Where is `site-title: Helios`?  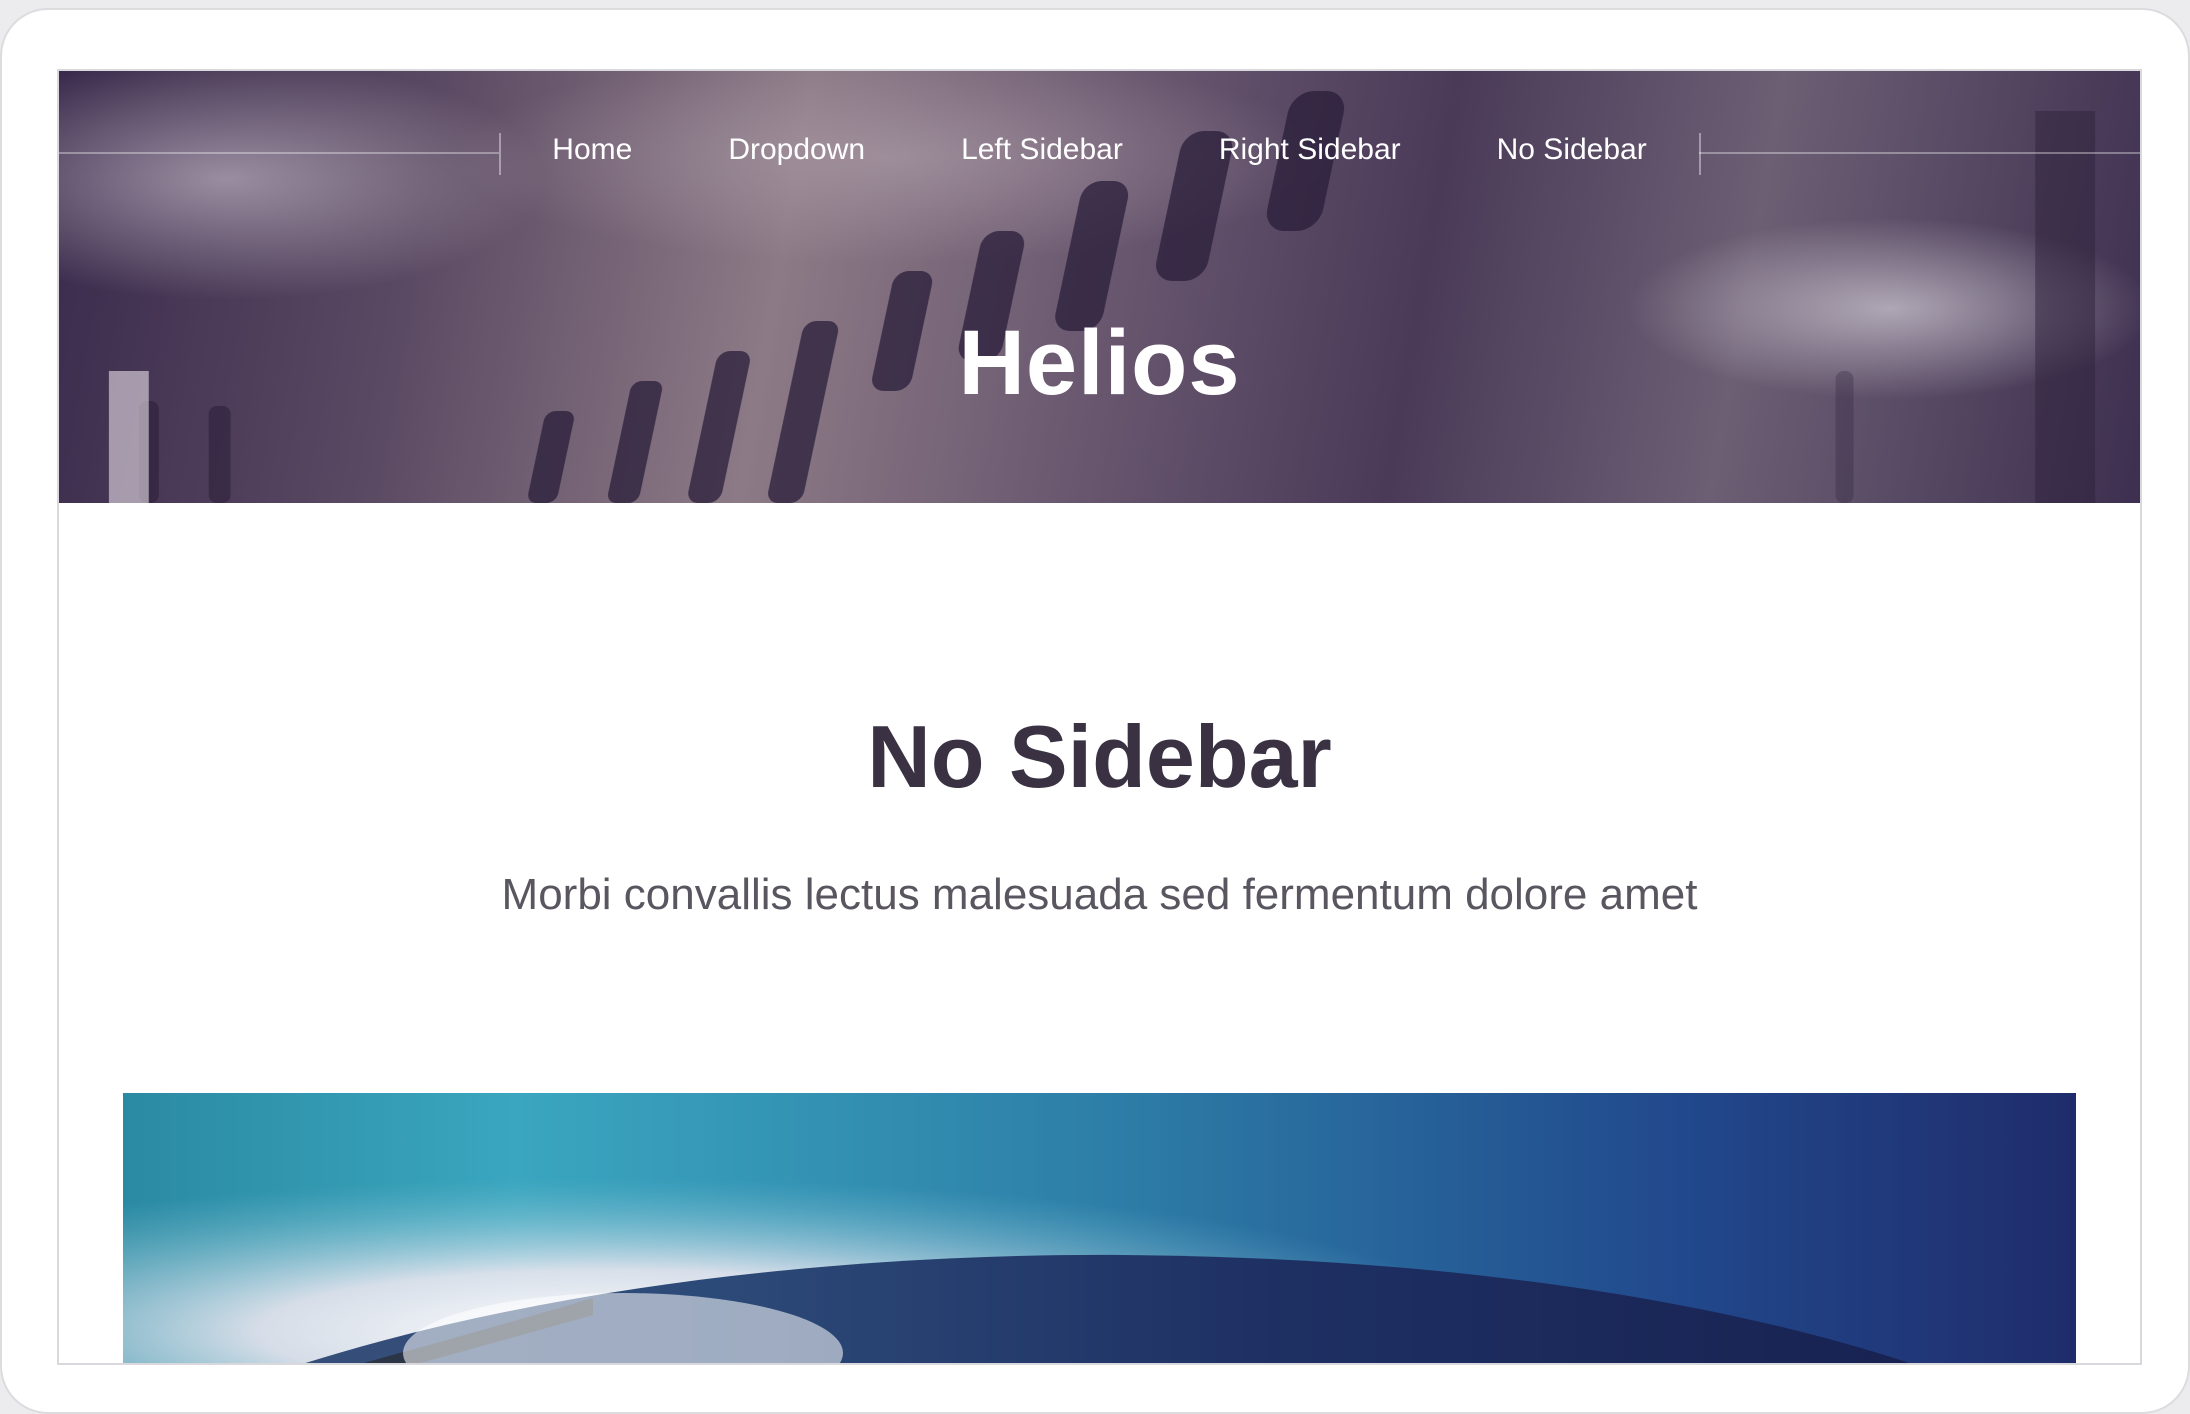 site-title: Helios is located at coordinates (1099, 363).